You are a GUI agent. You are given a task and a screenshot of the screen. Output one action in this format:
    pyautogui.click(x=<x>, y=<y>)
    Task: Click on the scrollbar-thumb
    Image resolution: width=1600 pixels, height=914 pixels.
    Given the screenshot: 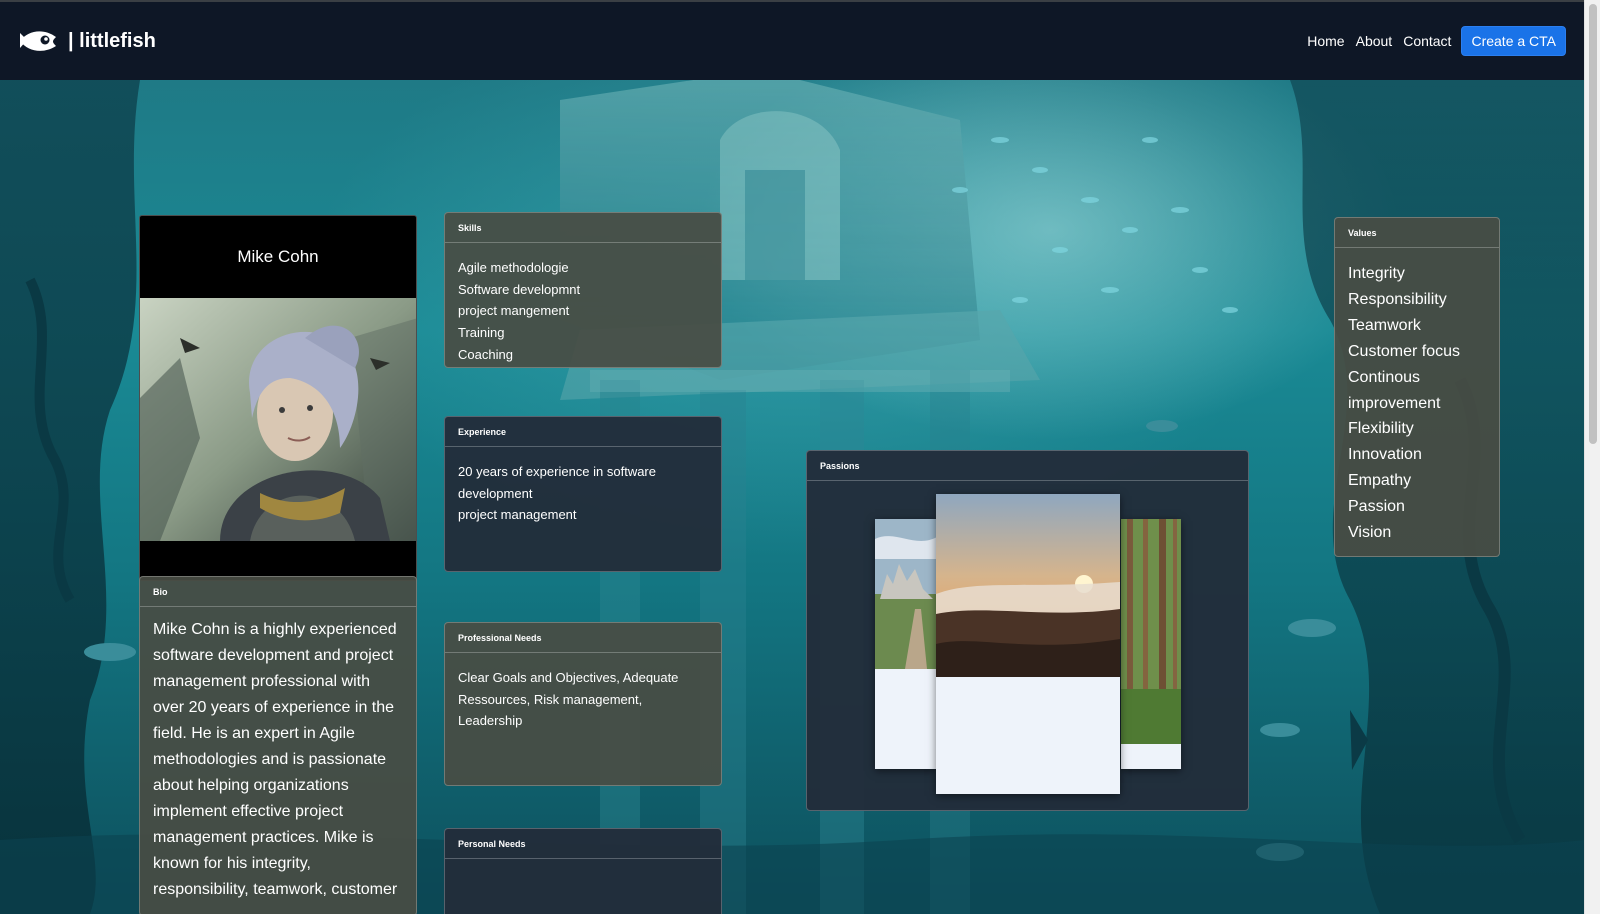 What is the action you would take?
    pyautogui.click(x=1593, y=224)
    